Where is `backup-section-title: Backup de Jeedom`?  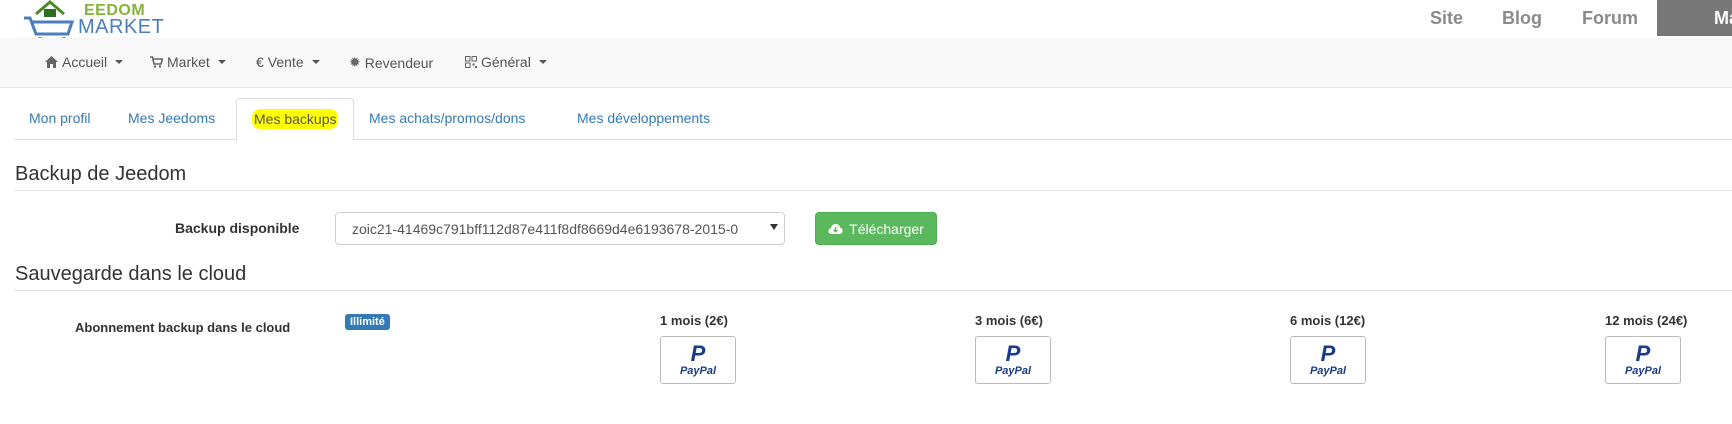 backup-section-title: Backup de Jeedom is located at coordinates (101, 174).